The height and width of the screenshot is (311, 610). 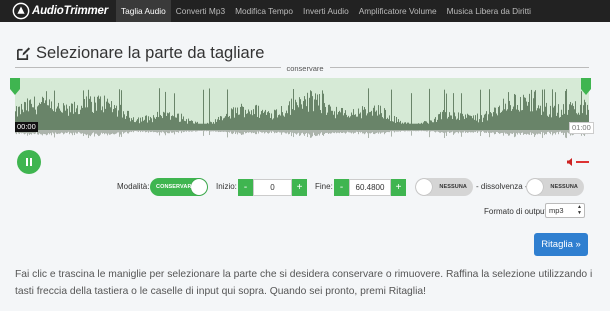 What do you see at coordinates (561, 244) in the screenshot?
I see `trim-button: Ritaglia »` at bounding box center [561, 244].